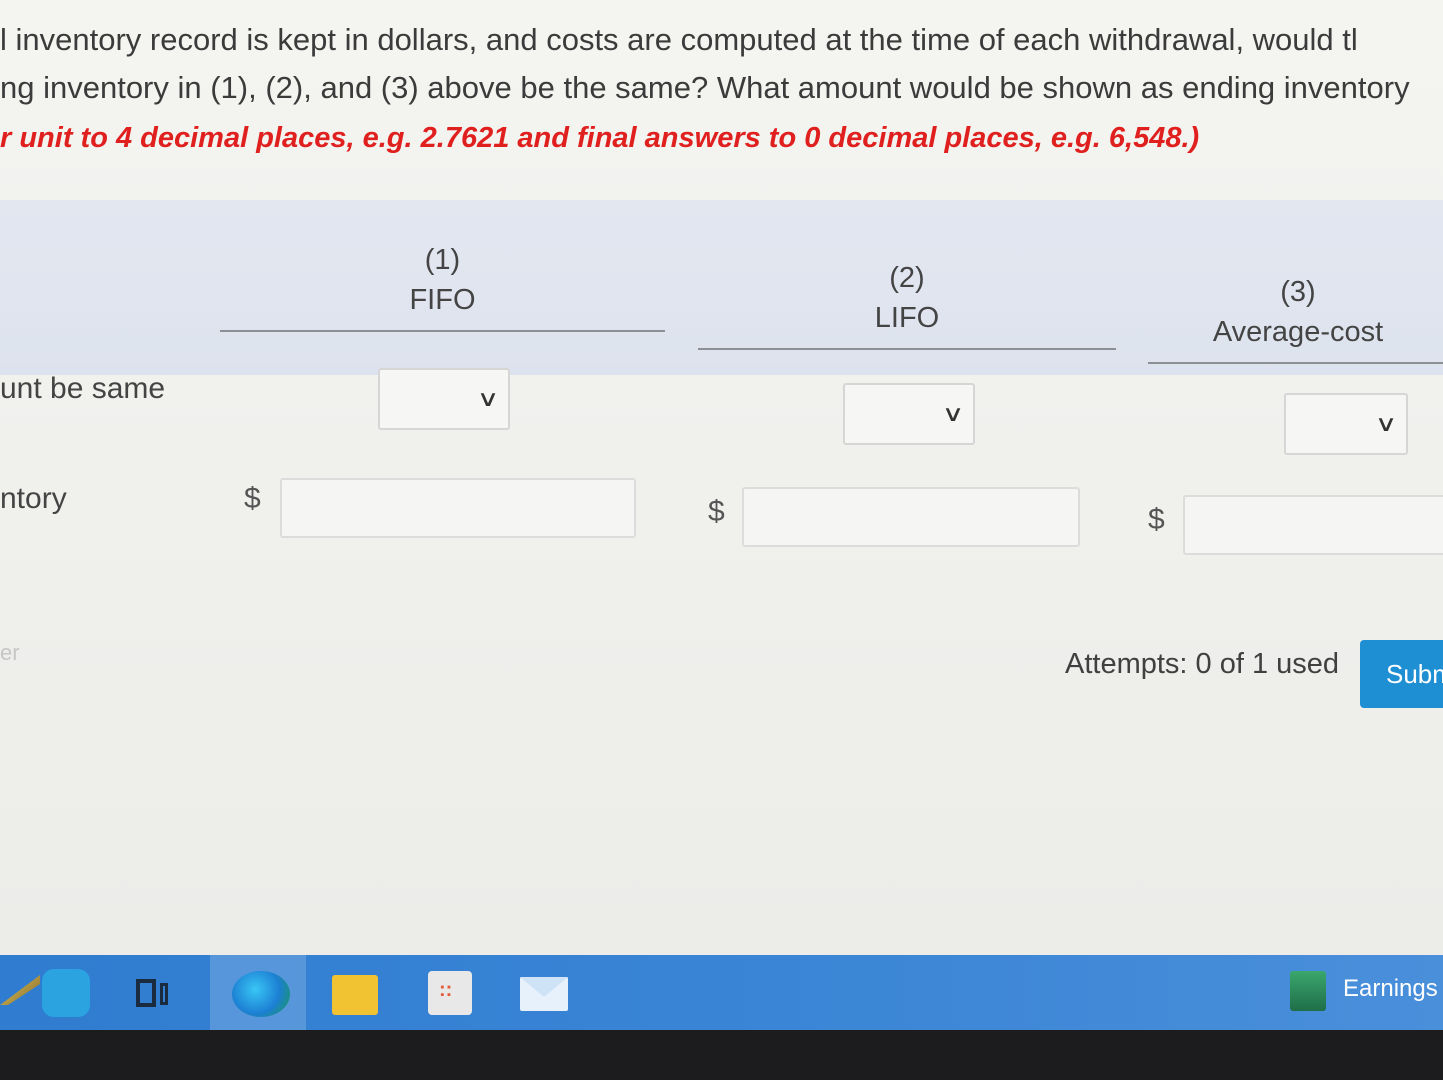 The width and height of the screenshot is (1443, 1080). I want to click on column-header-lifo: (2) LIFO, so click(907, 304).